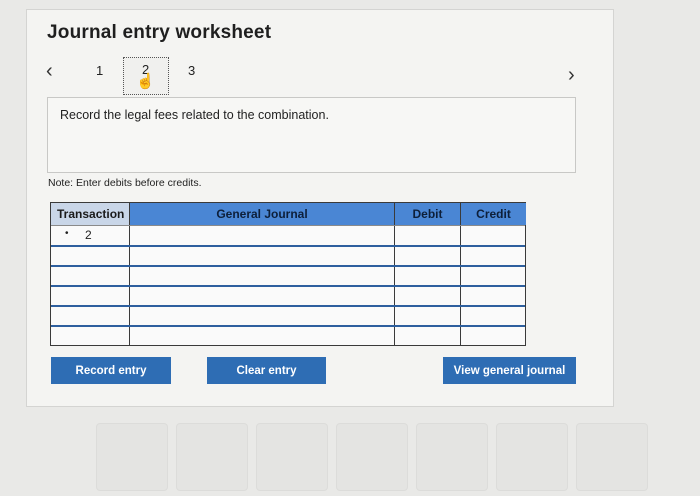 Image resolution: width=700 pixels, height=496 pixels. I want to click on hand-pointer-icon: ☝, so click(145, 81).